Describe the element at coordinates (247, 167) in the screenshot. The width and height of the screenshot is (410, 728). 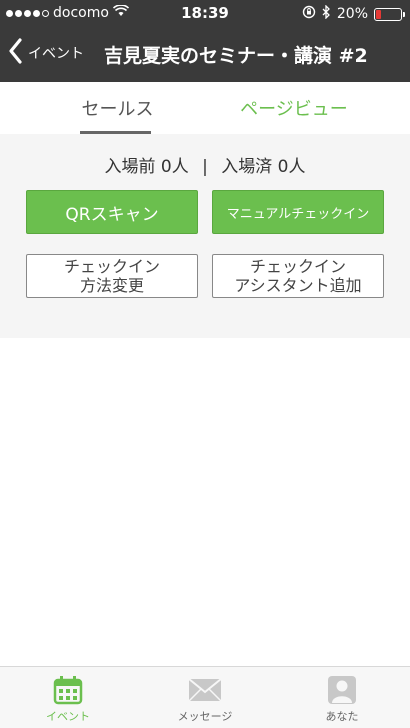
I see `after-entry-label: 入場済` at that location.